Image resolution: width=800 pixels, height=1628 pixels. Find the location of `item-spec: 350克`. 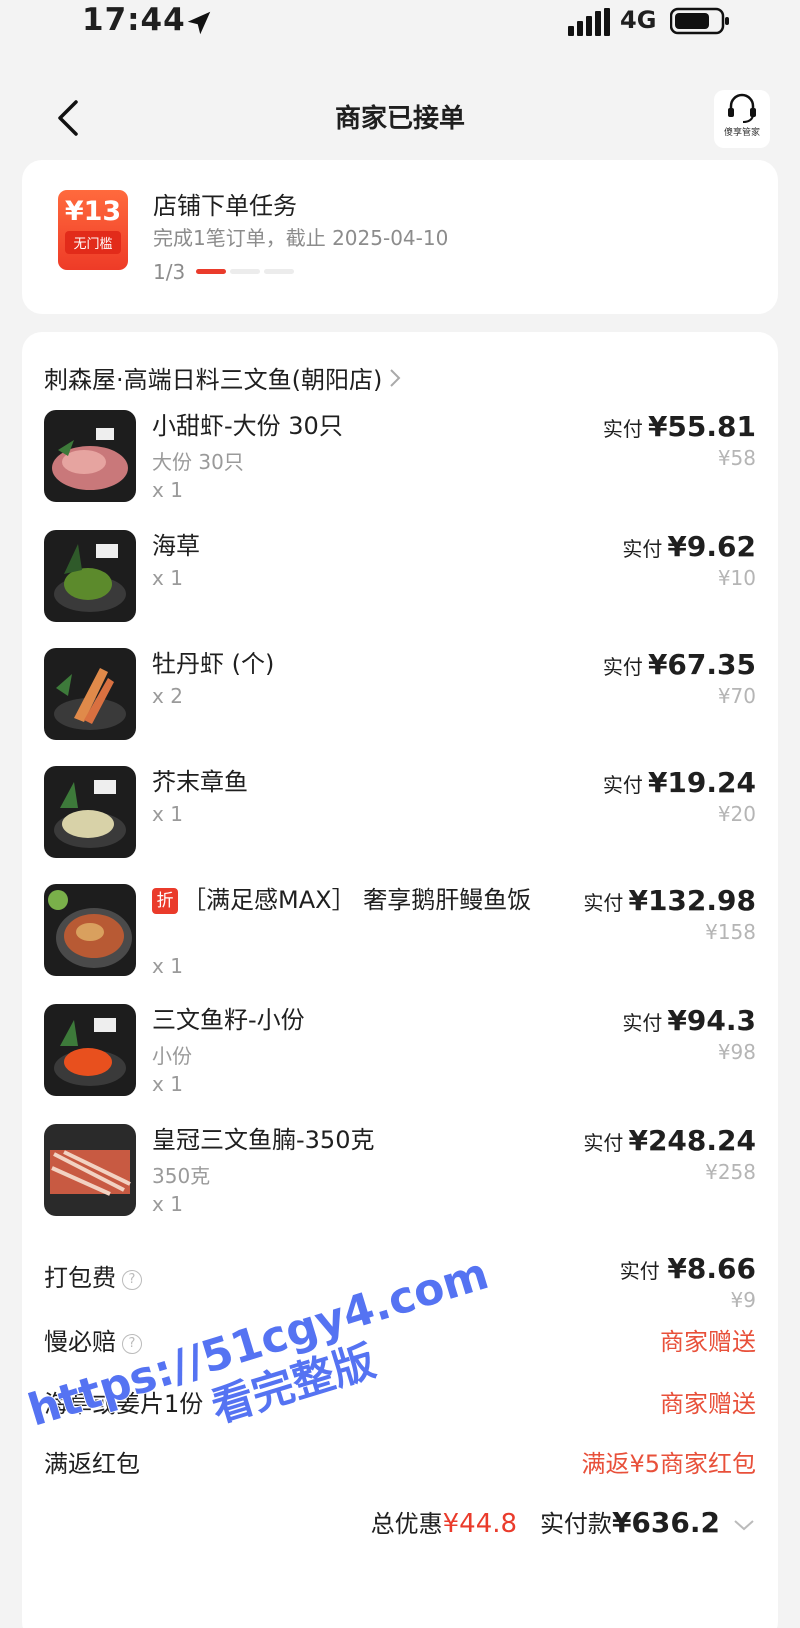

item-spec: 350克 is located at coordinates (181, 1176).